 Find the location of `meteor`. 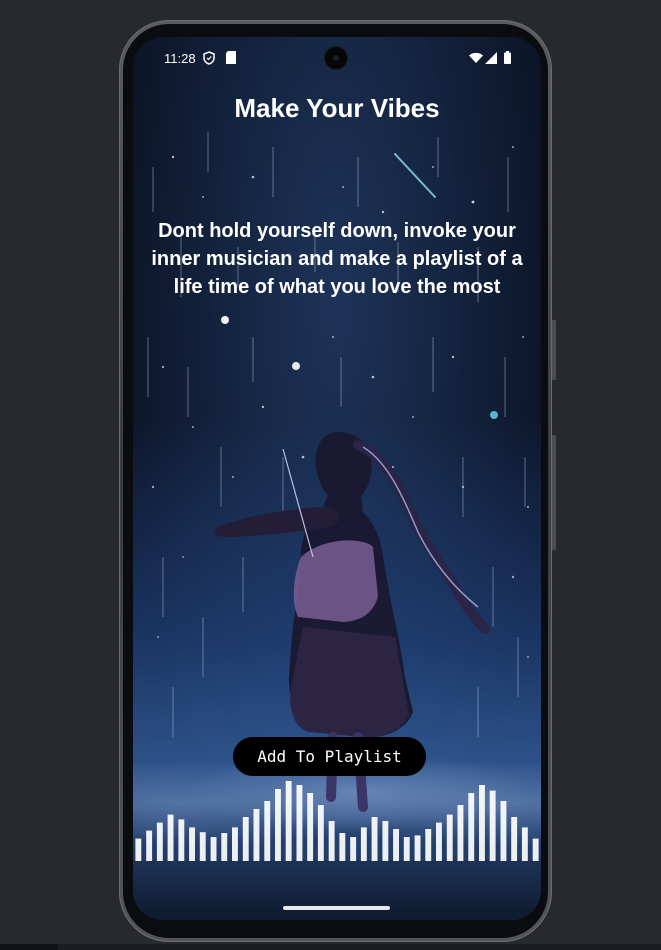

meteor is located at coordinates (415, 175).